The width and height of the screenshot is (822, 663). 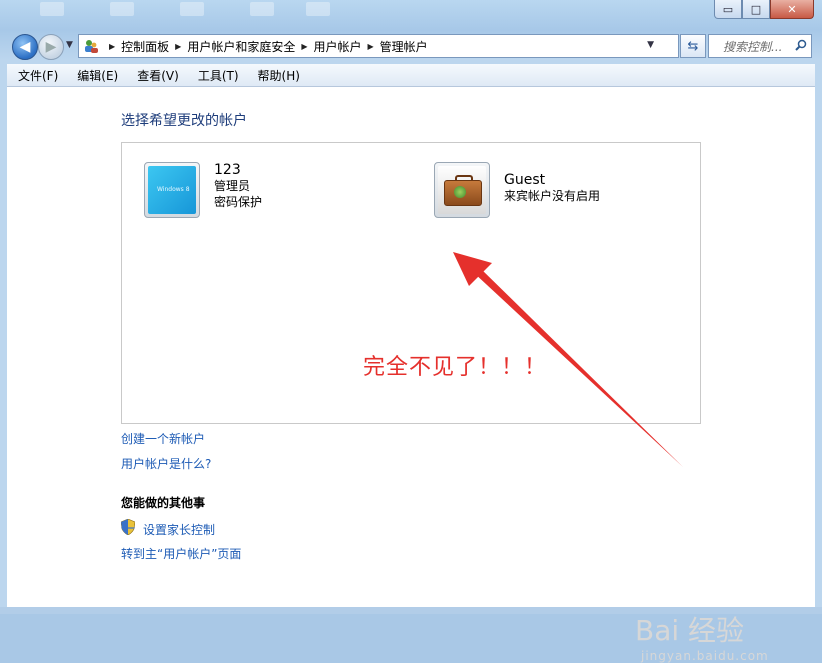 What do you see at coordinates (277, 75) in the screenshot?
I see `menu-help: 帮助(H)` at bounding box center [277, 75].